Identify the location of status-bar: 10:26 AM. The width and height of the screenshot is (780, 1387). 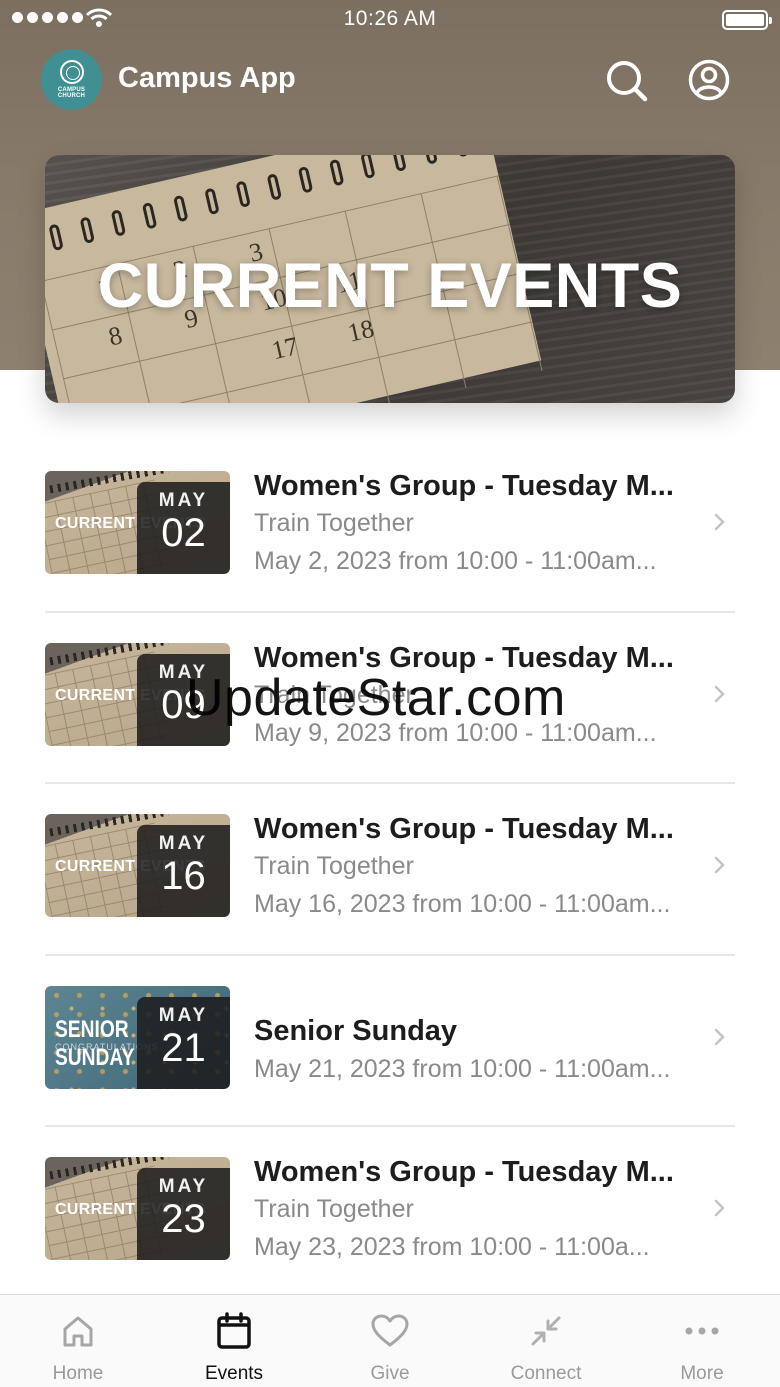
(390, 20).